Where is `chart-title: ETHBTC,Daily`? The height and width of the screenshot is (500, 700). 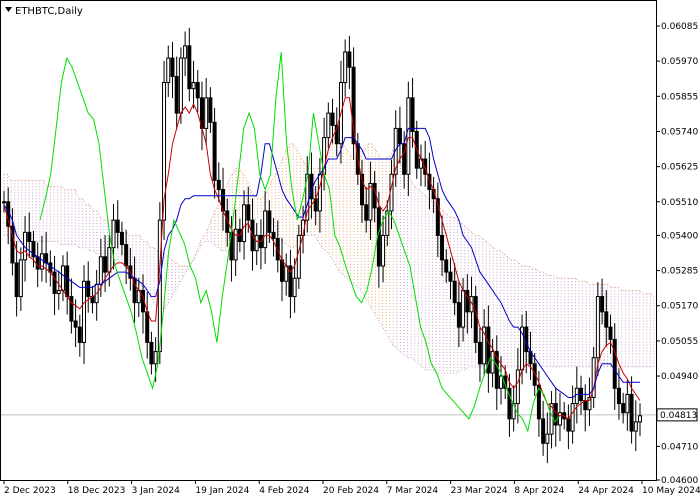 chart-title: ETHBTC,Daily is located at coordinates (44, 11).